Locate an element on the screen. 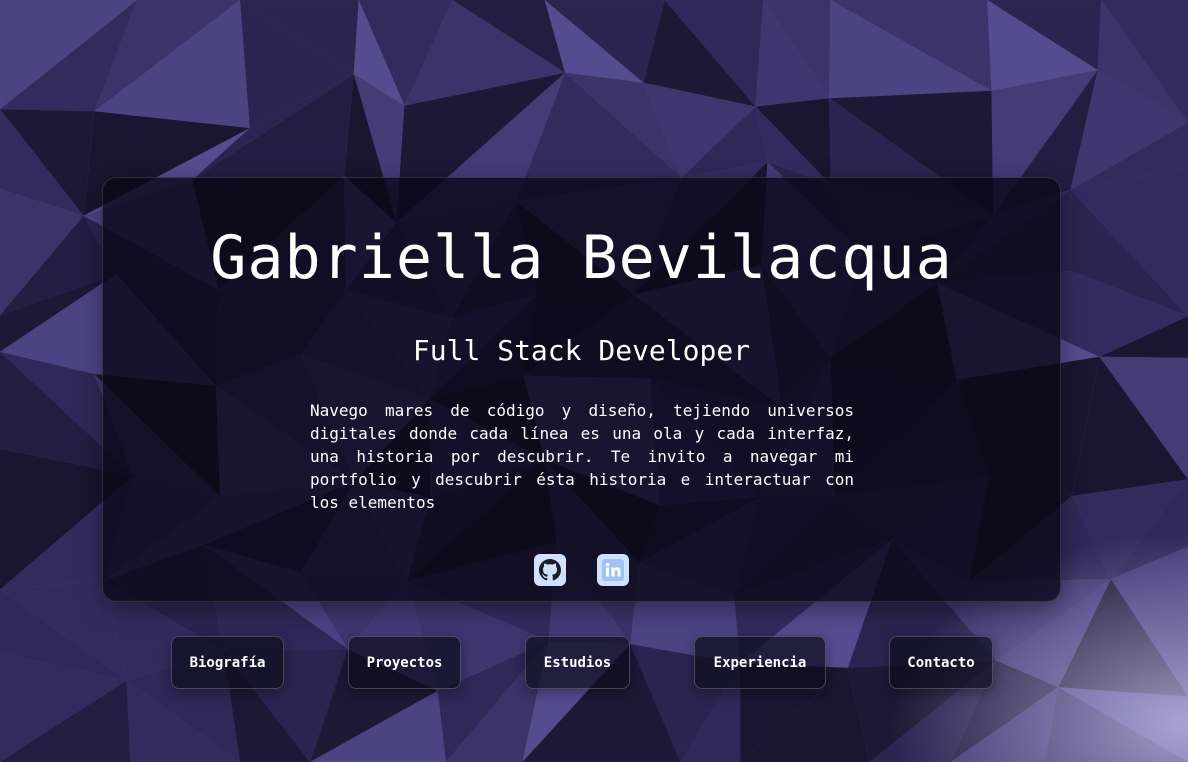  nav-button-experiencia: Experiencia is located at coordinates (760, 662).